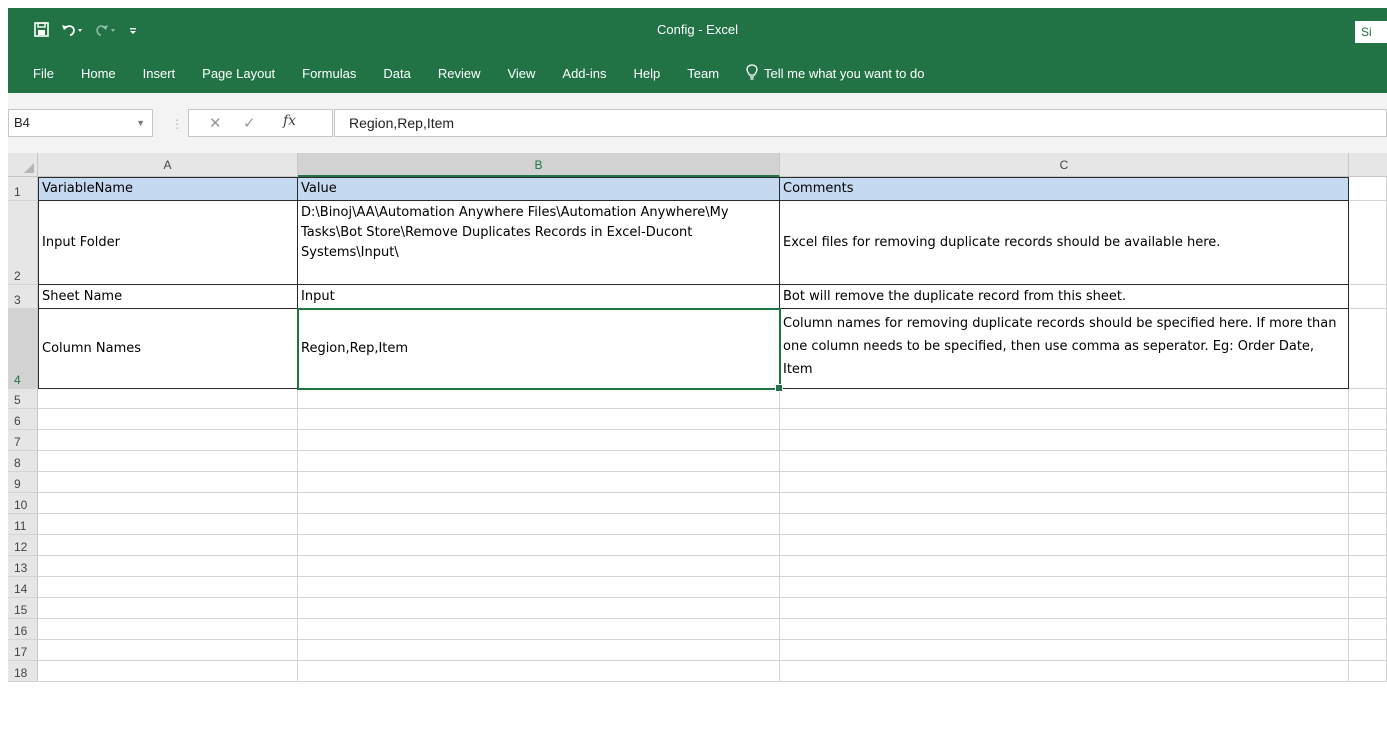  Describe the element at coordinates (168, 608) in the screenshot. I see `cell-a15` at that location.